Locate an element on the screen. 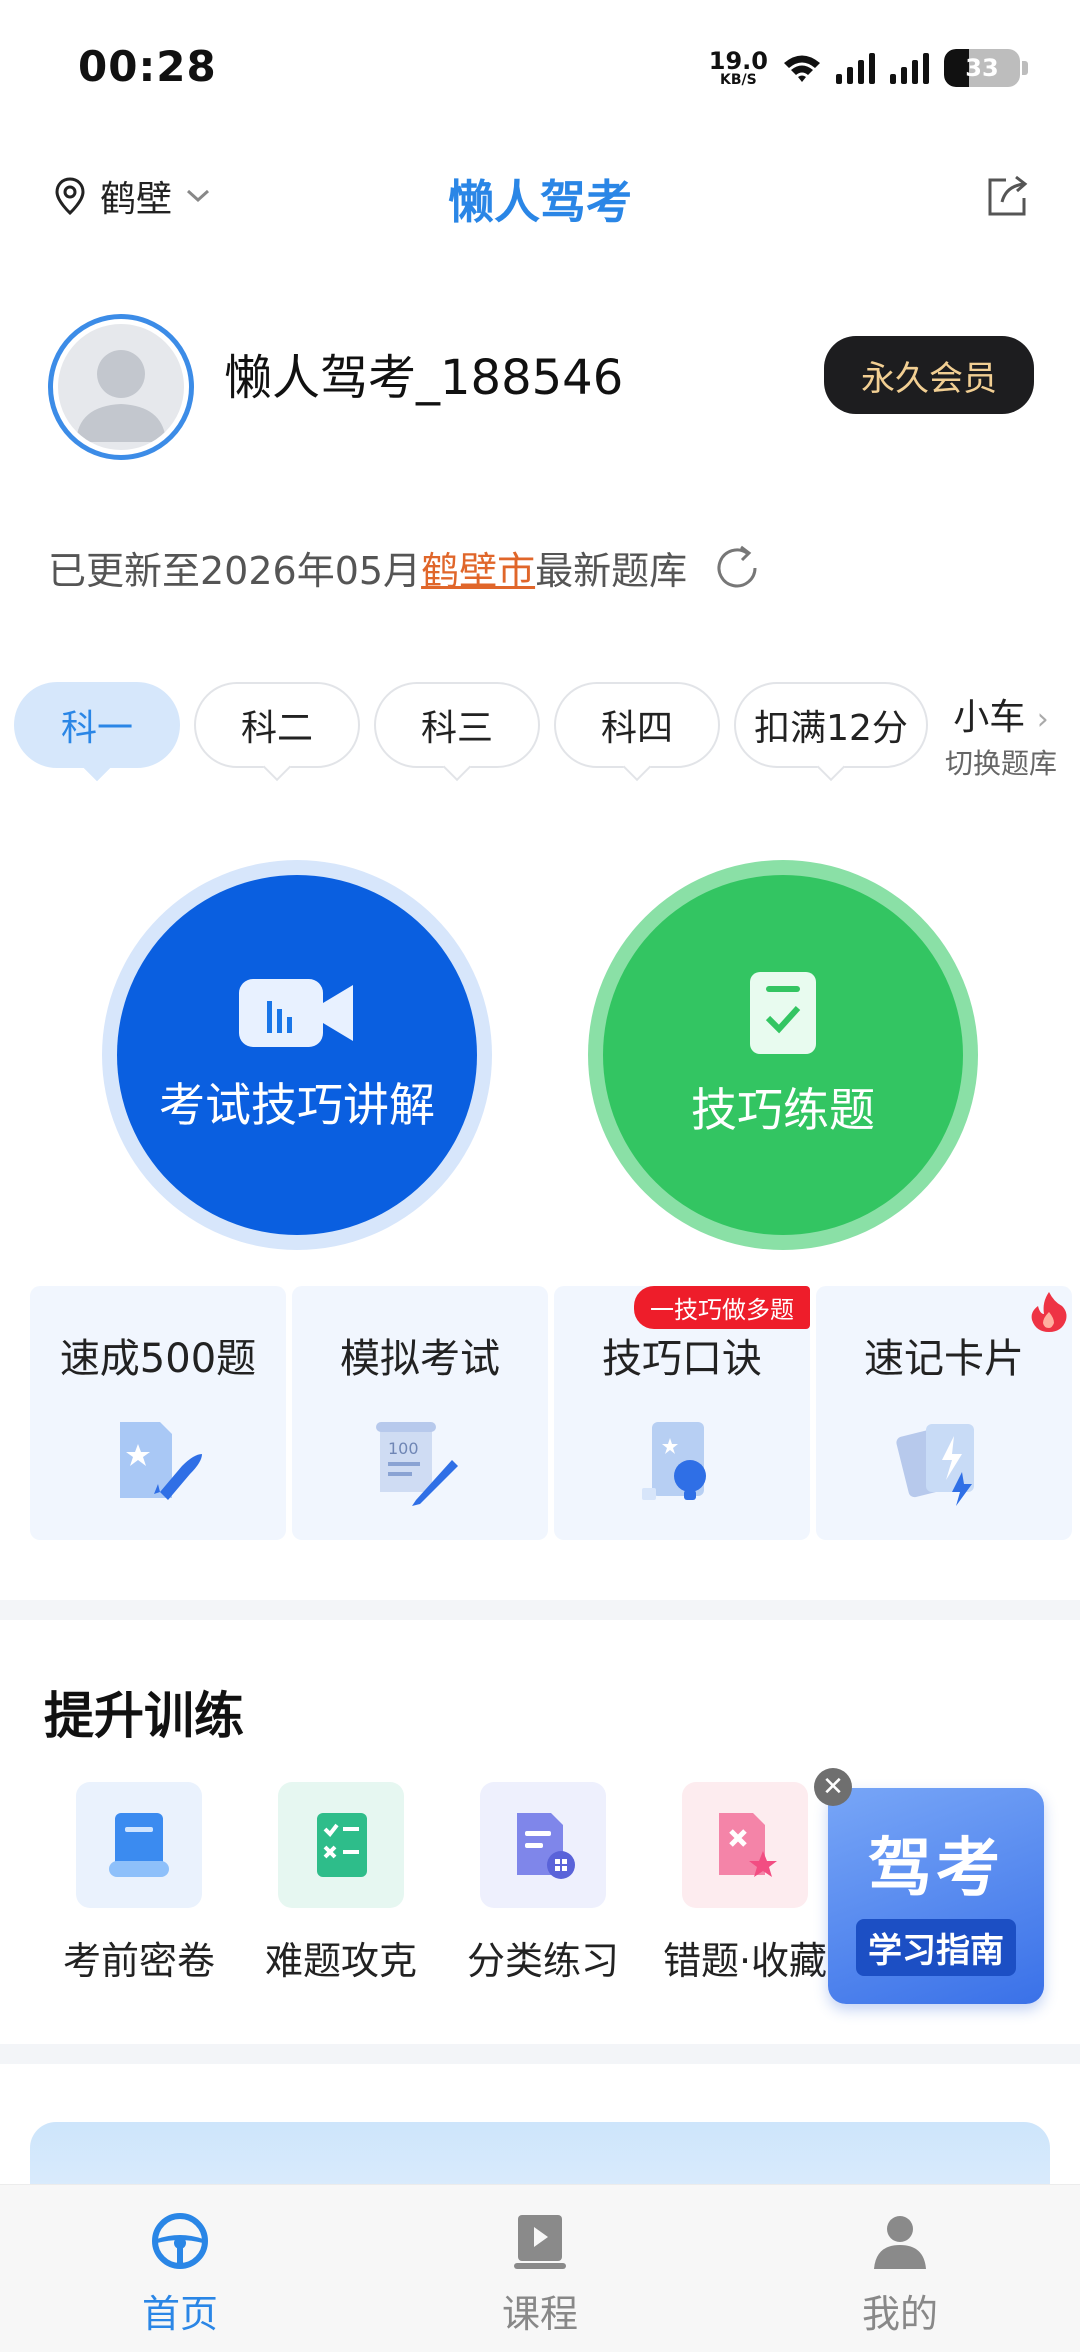  card-title: 速成500题 is located at coordinates (158, 1359).